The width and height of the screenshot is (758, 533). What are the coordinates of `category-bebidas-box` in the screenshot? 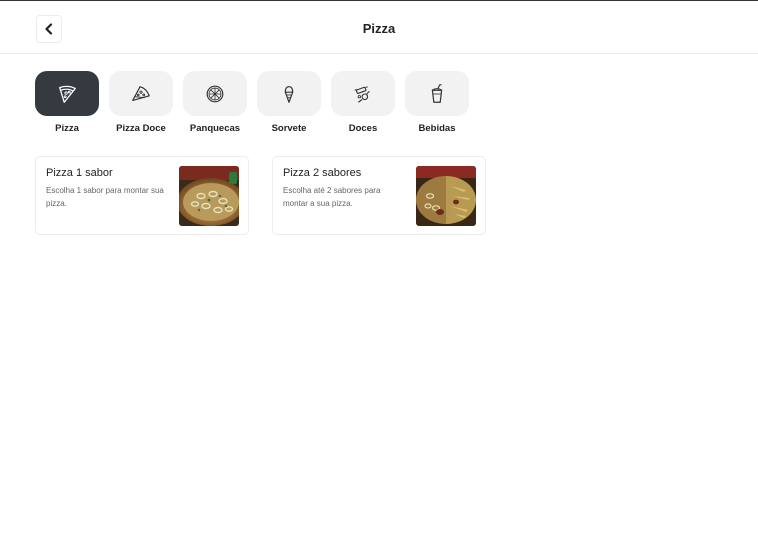 It's located at (437, 93).